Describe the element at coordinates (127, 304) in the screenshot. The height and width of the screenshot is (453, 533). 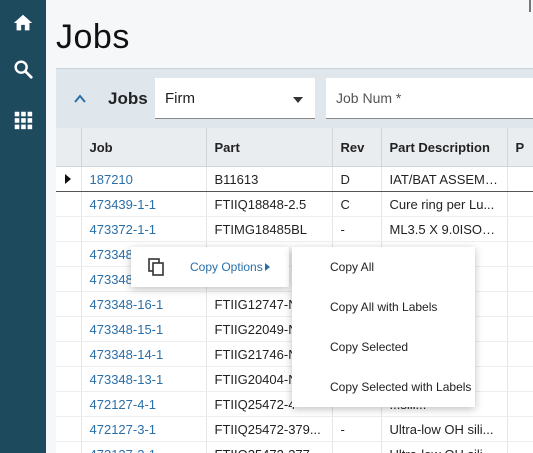
I see `job-link: 473348-16-1` at that location.